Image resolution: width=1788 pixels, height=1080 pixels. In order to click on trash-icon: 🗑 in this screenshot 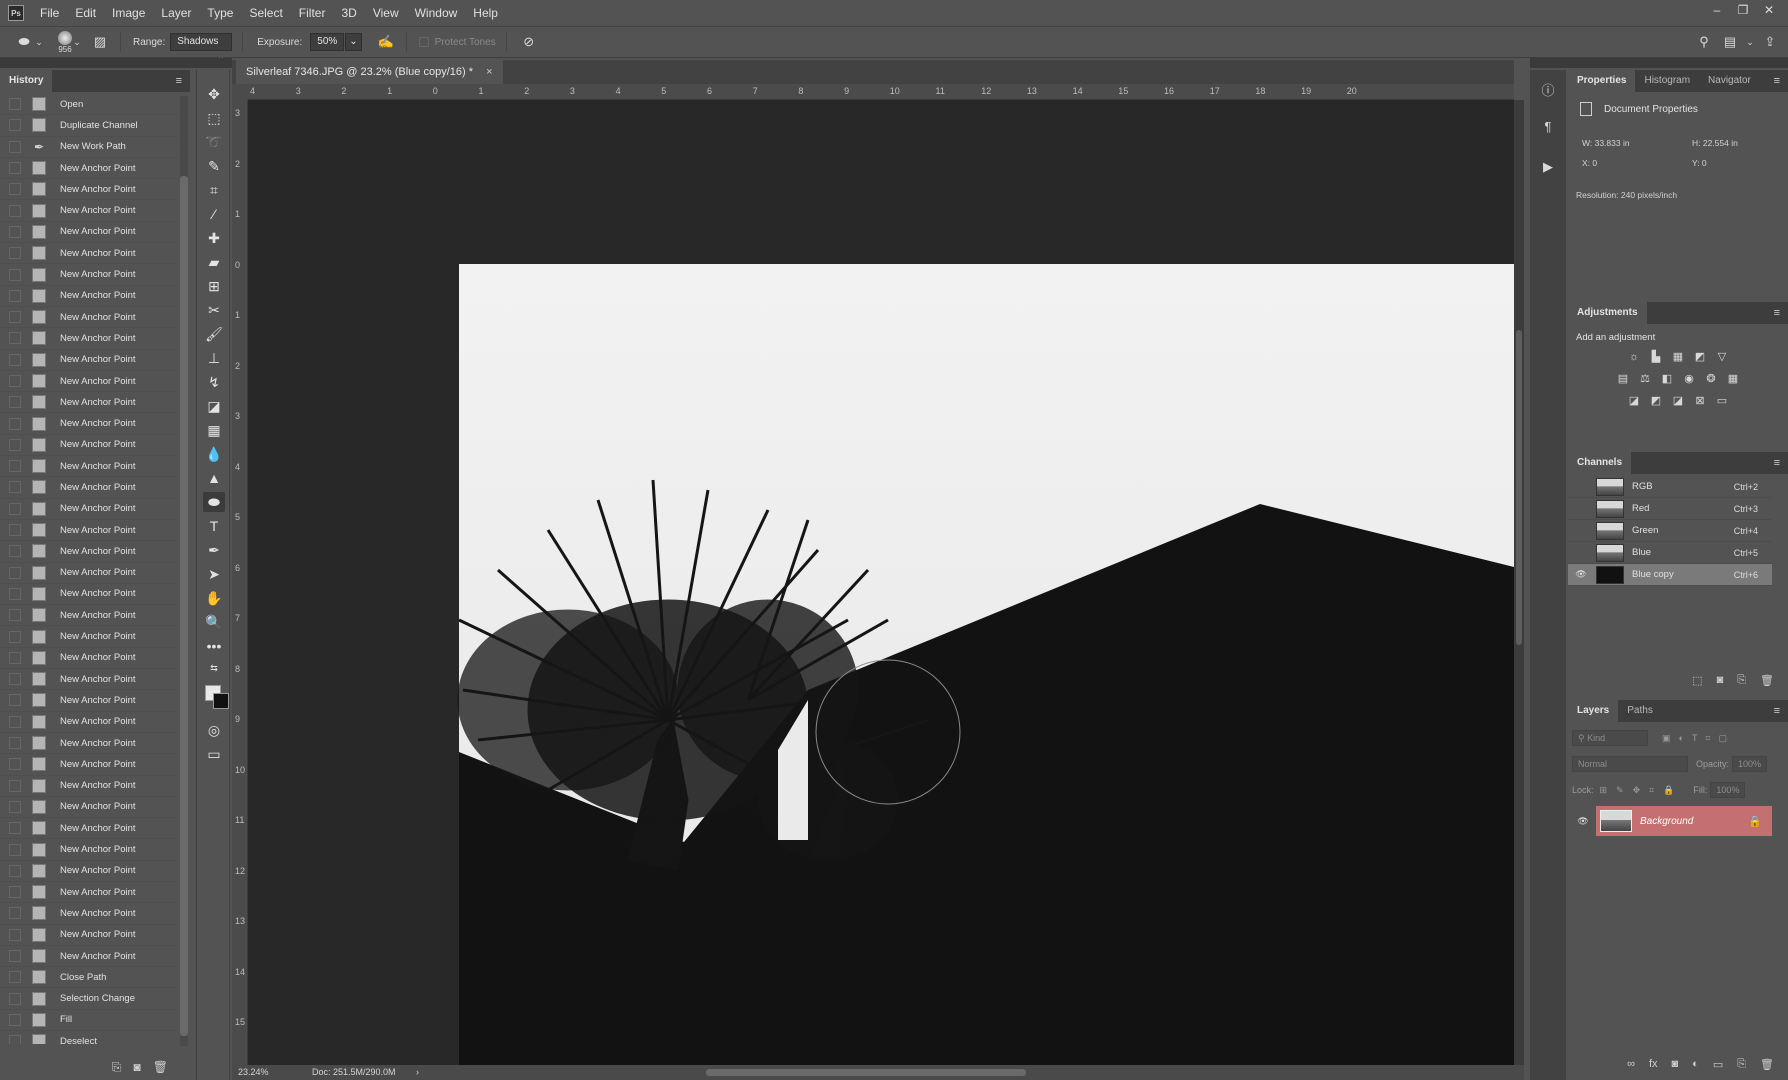, I will do `click(160, 1067)`.